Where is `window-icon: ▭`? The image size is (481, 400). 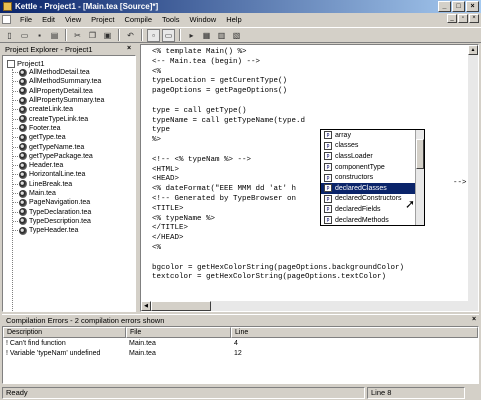
window-icon: ▭ is located at coordinates (168, 35).